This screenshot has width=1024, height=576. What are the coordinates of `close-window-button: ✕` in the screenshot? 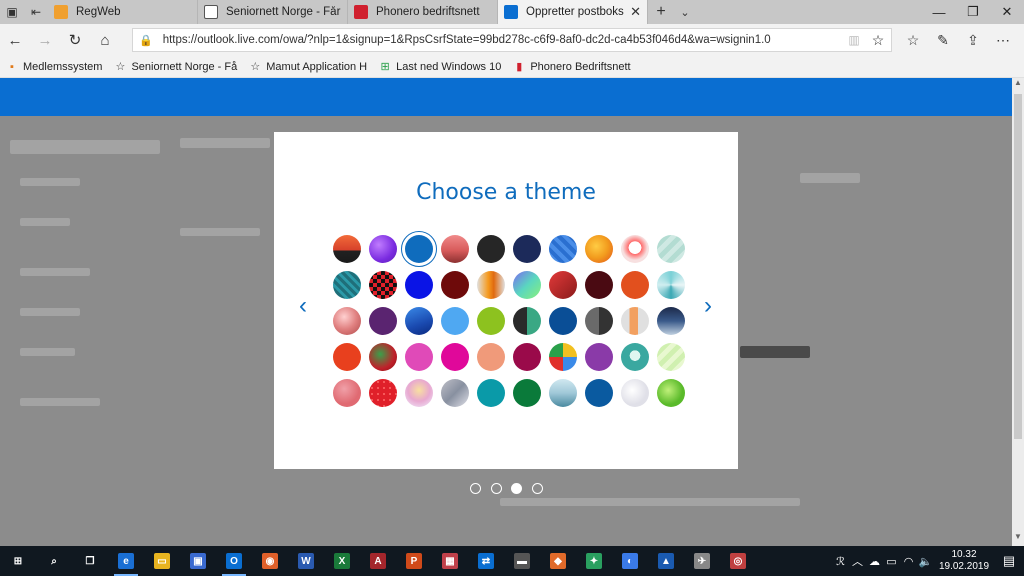 It's located at (1007, 12).